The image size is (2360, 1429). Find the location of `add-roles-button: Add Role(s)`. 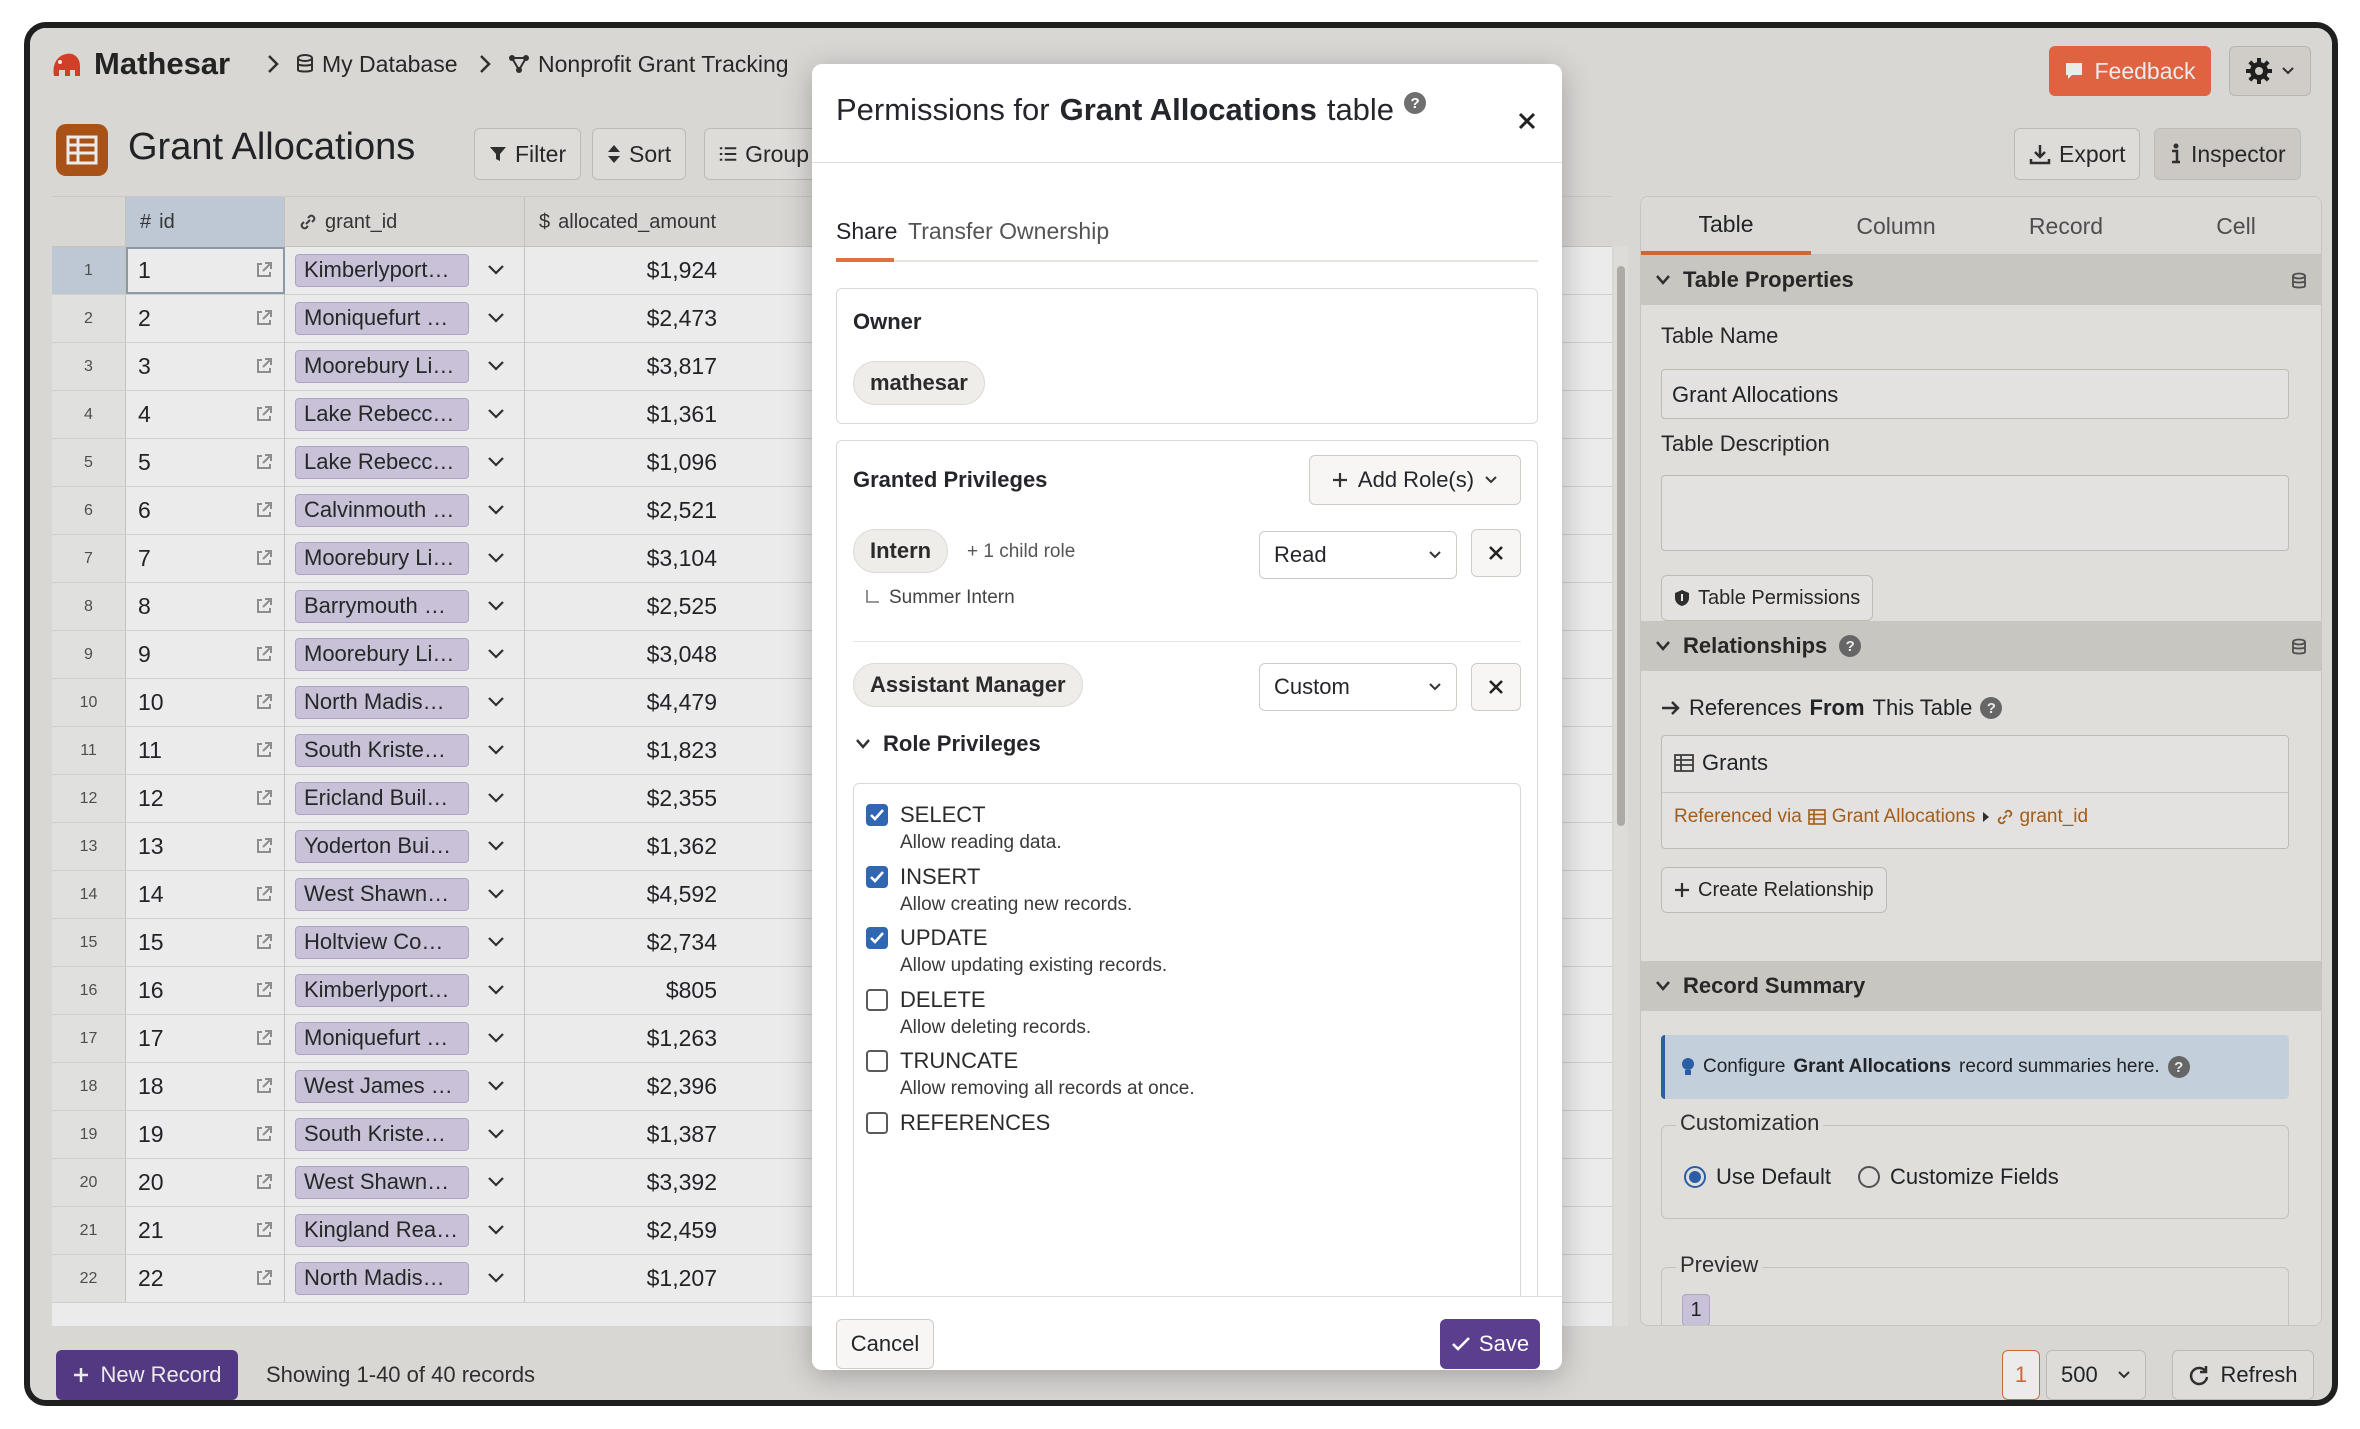

add-roles-button: Add Role(s) is located at coordinates (1415, 480).